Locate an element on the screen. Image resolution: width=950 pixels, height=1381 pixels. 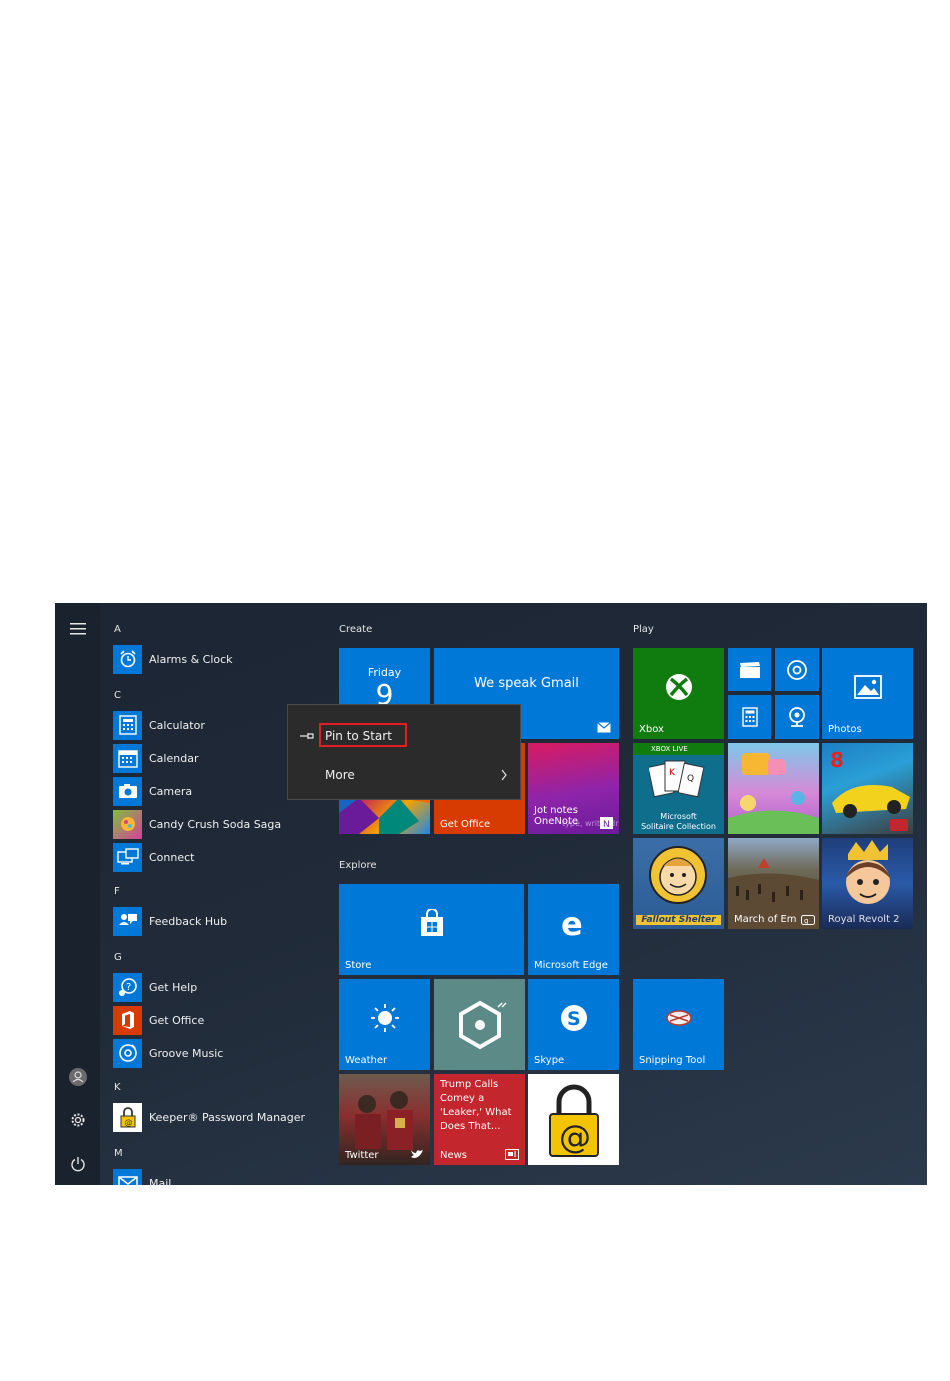
vault-boy-icon is located at coordinates (678, 875).